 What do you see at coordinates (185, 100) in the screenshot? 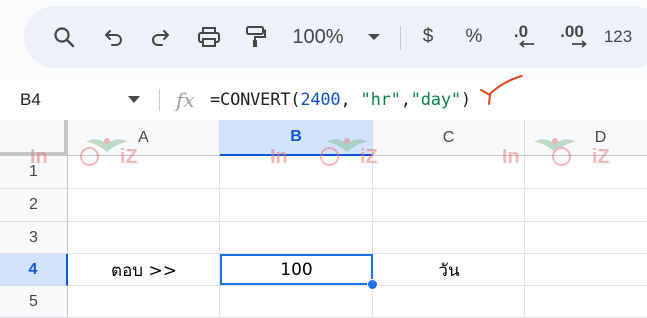
I see `fx-icon: fx` at bounding box center [185, 100].